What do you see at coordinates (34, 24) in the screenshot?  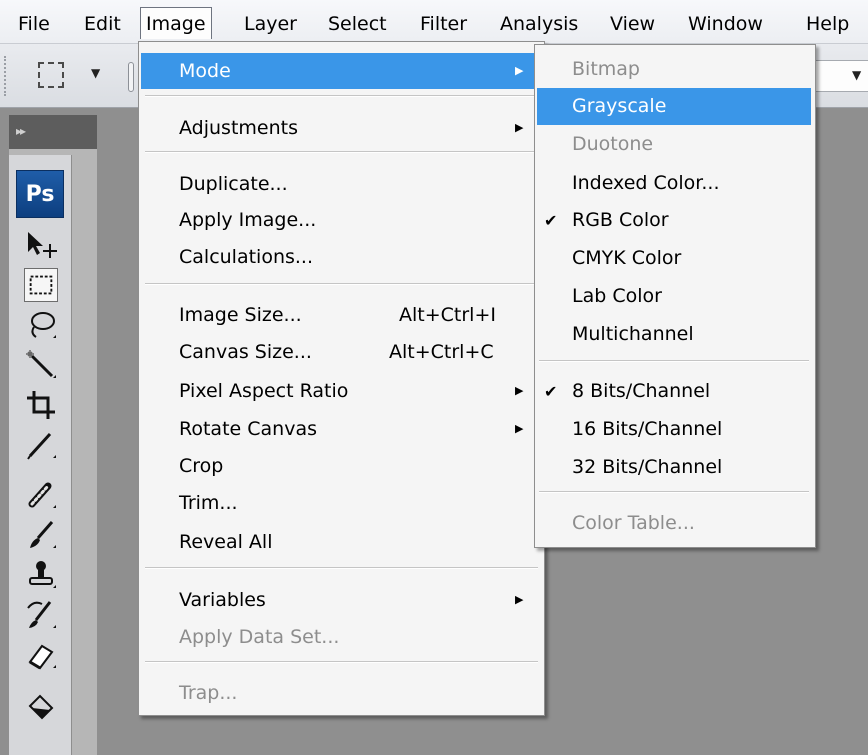 I see `menu-file: File` at bounding box center [34, 24].